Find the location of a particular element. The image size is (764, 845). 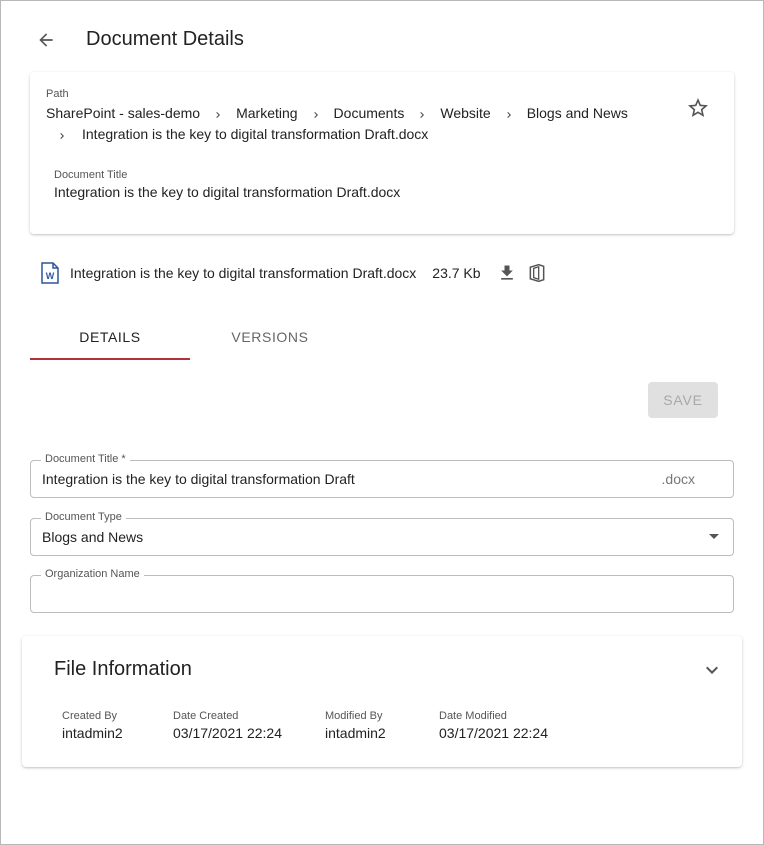

open-in-office-button is located at coordinates (537, 273).